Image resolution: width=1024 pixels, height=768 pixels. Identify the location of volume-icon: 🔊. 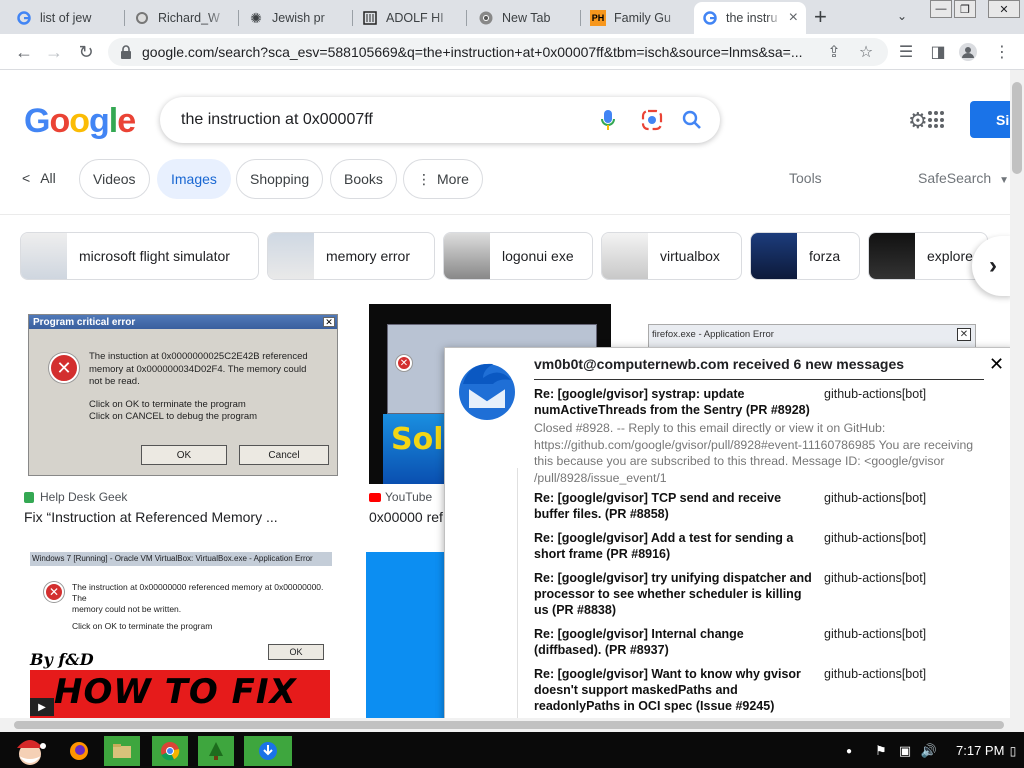
(929, 751).